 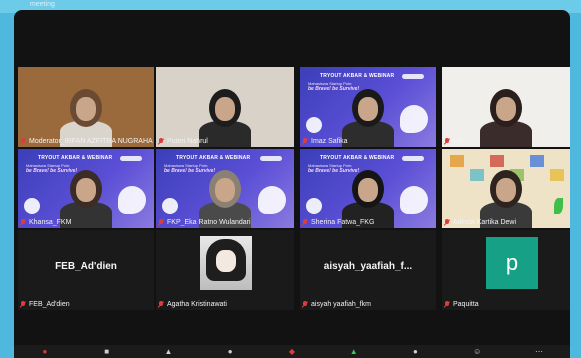 What do you see at coordinates (168, 351) in the screenshot?
I see `security-icon: ▲` at bounding box center [168, 351].